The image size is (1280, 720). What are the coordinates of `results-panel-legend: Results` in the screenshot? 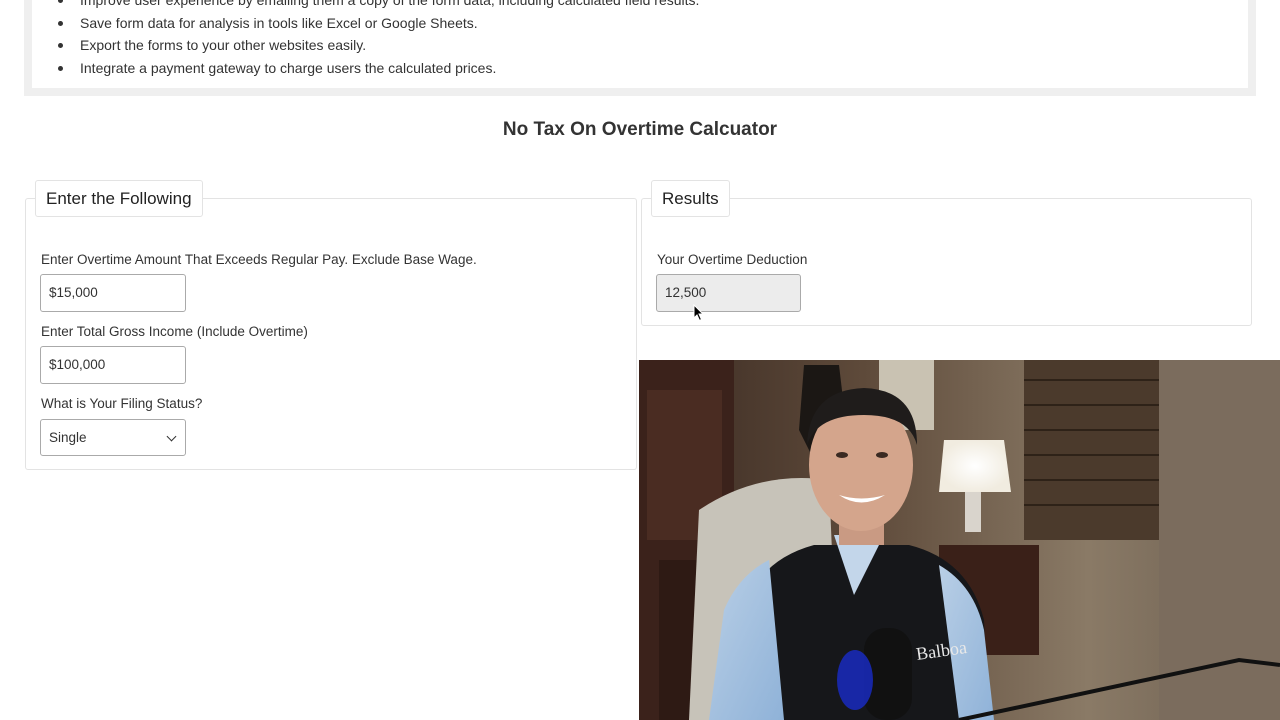 It's located at (690, 198).